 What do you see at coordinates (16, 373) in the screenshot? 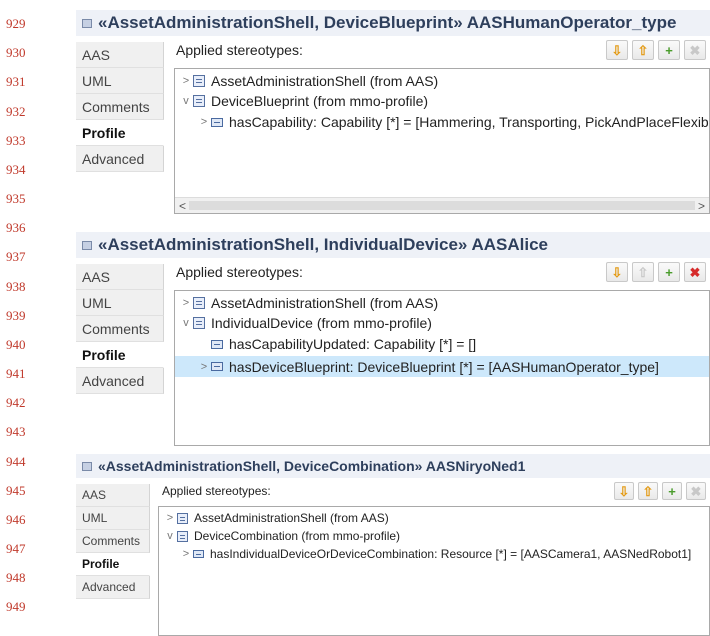
I see `line-number: 941` at bounding box center [16, 373].